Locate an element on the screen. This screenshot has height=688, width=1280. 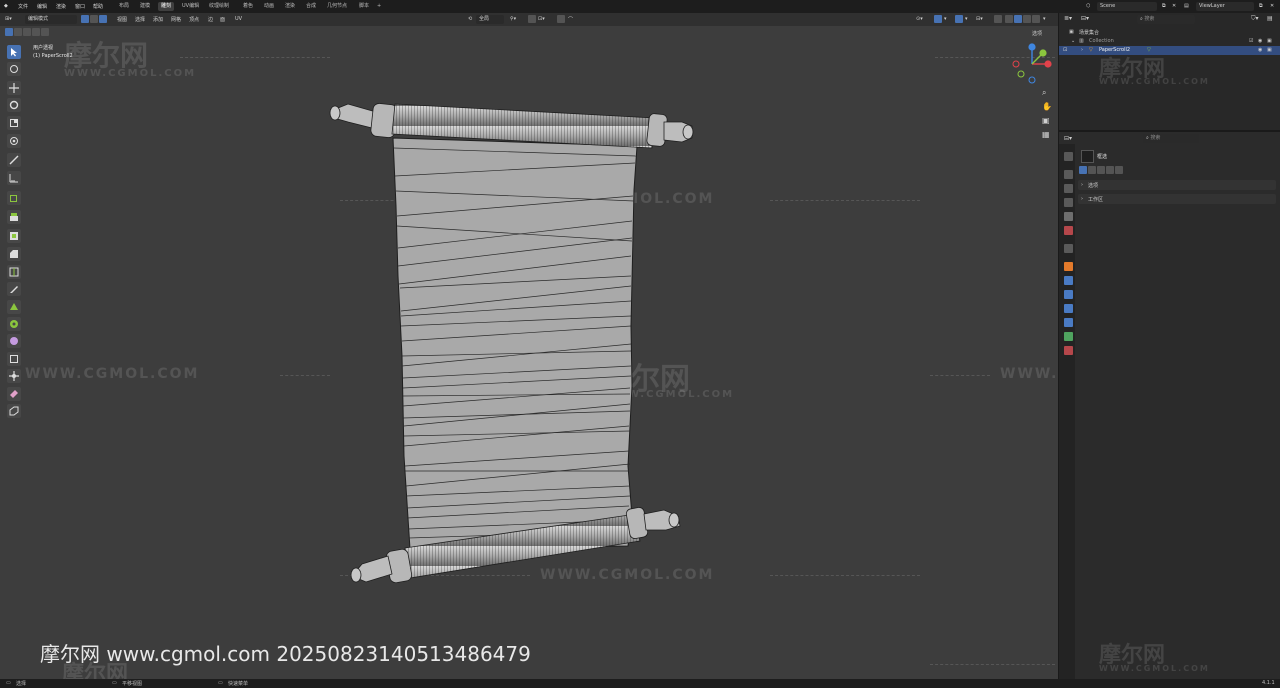
zoom-icon: ⌕ is located at coordinates (1044, 93).